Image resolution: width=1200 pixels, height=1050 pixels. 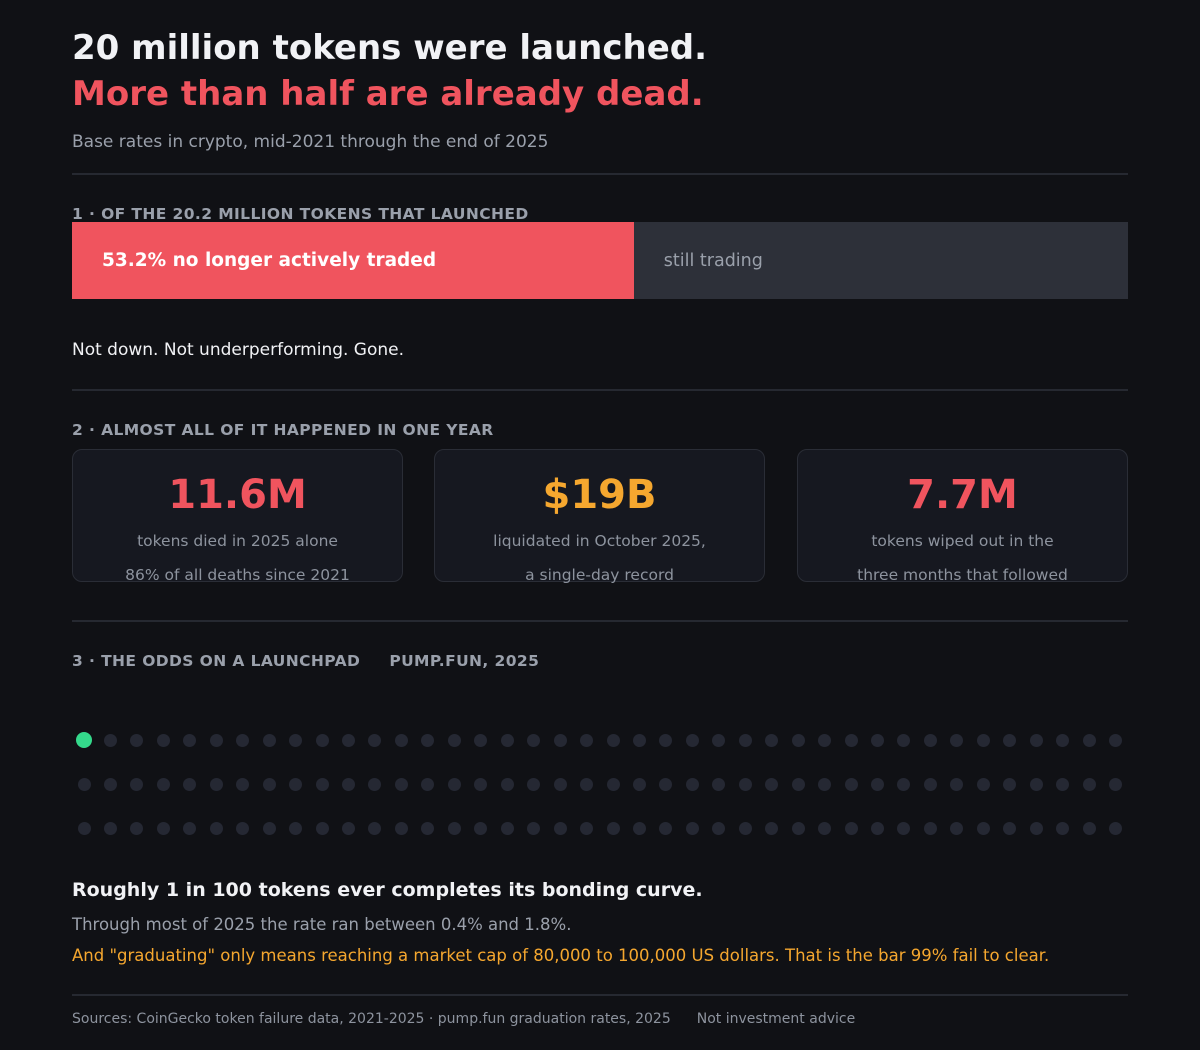 I want to click on stat-value: $19B, so click(x=599, y=495).